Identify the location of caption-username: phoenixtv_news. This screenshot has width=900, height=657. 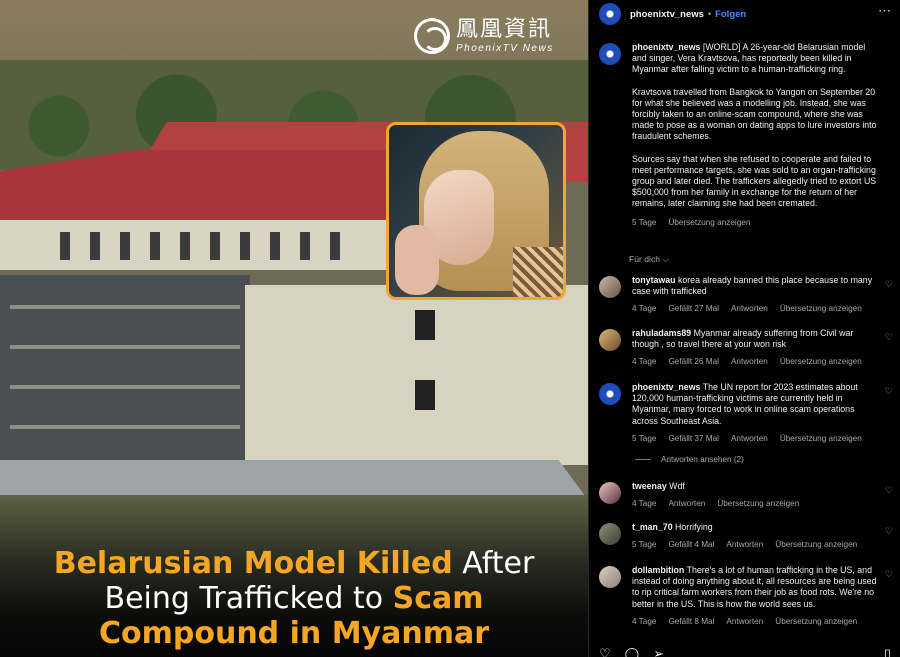
(666, 47).